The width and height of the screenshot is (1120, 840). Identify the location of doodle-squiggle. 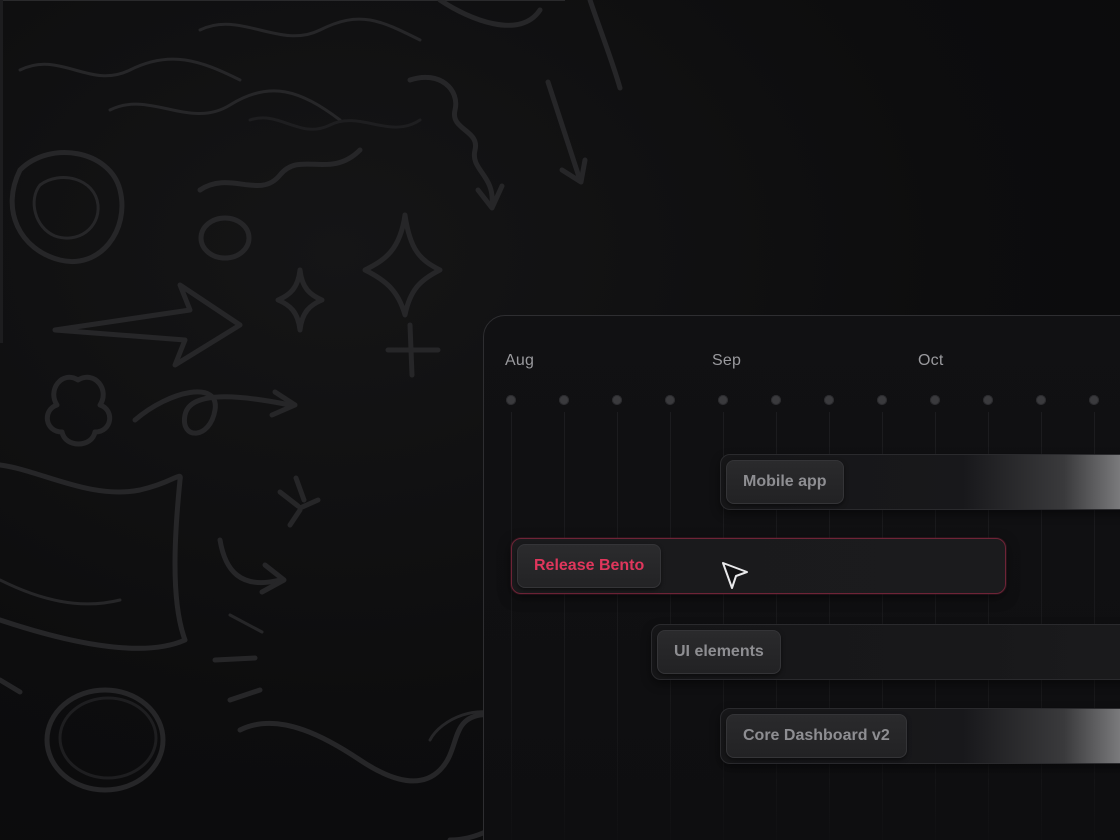
(451, 141).